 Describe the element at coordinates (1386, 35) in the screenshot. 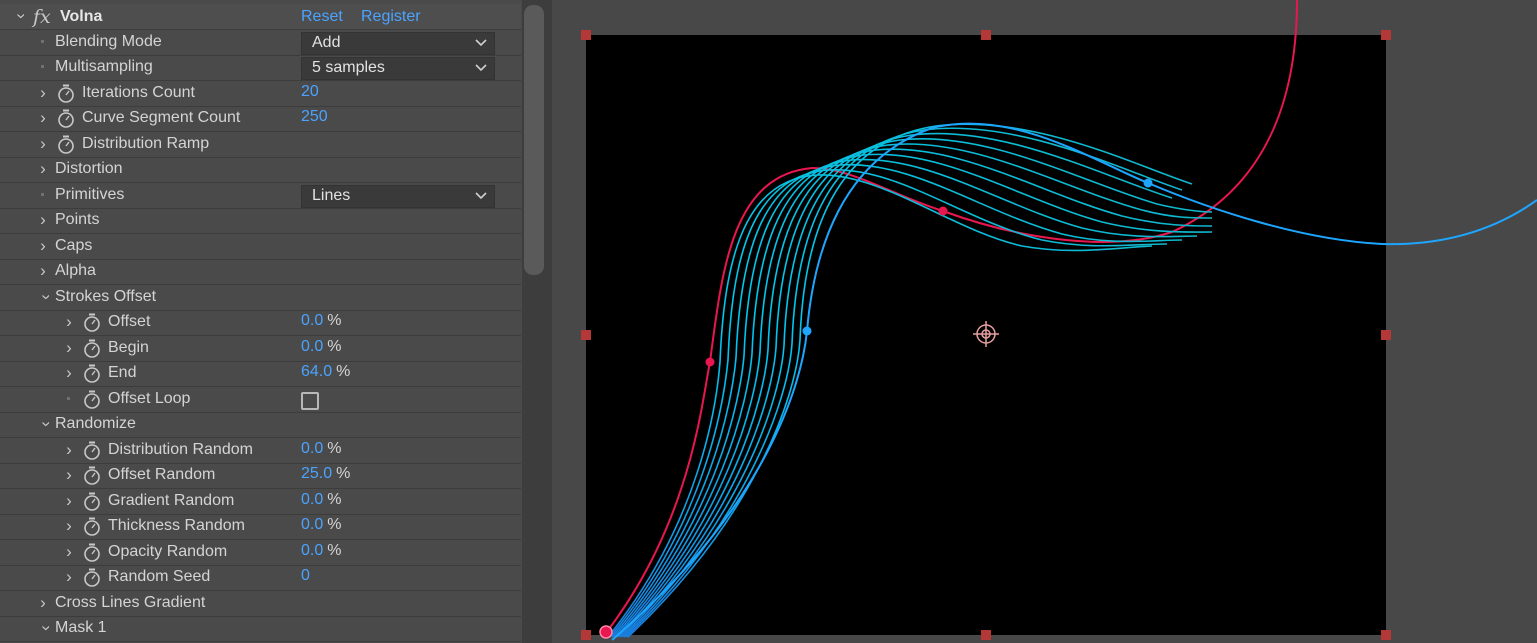

I see `handle-top-right` at that location.